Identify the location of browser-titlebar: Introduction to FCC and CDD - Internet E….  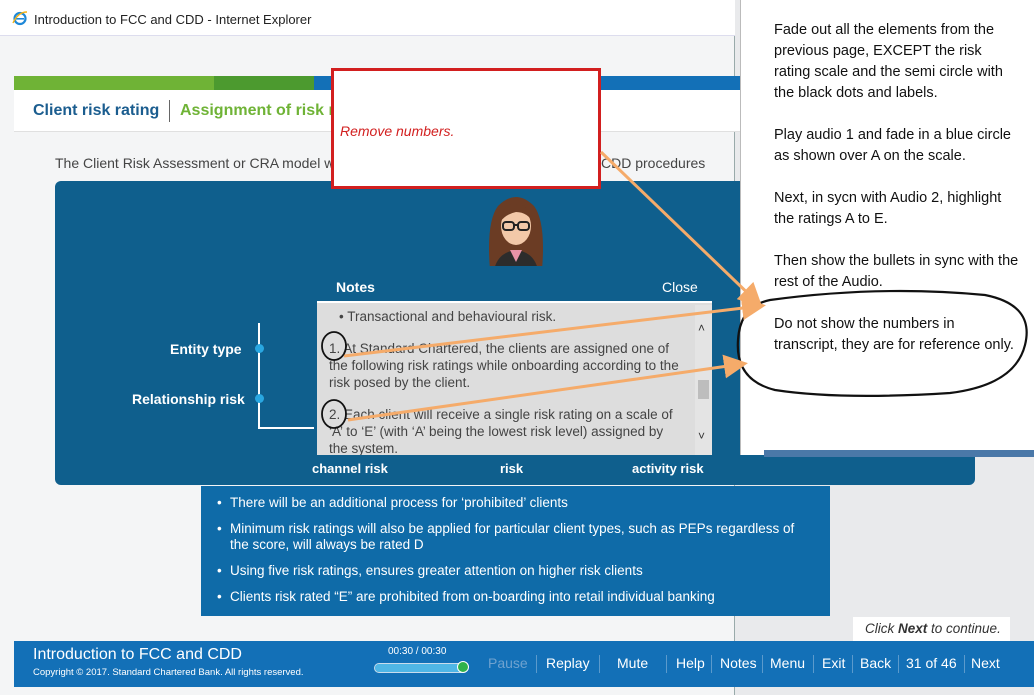
(367, 18).